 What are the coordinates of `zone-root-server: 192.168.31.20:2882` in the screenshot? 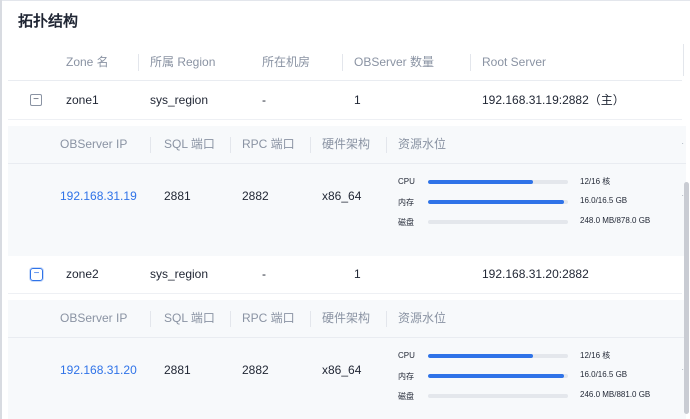 It's located at (535, 274).